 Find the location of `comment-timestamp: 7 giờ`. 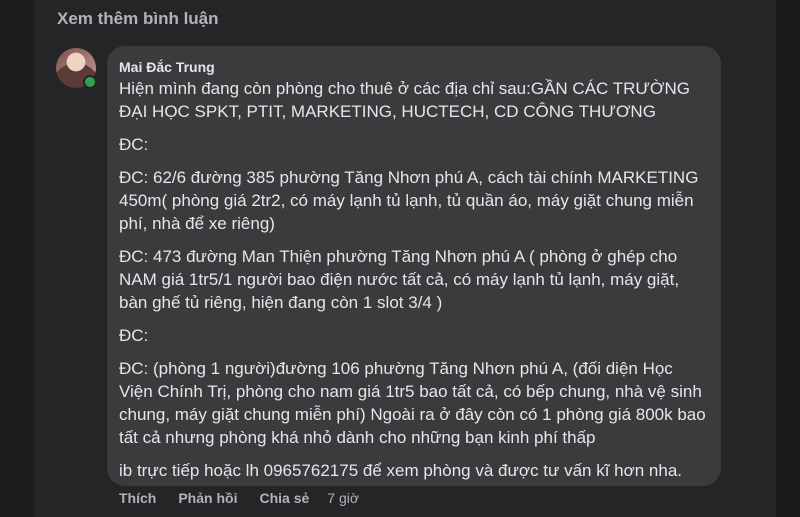

comment-timestamp: 7 giờ is located at coordinates (343, 498).